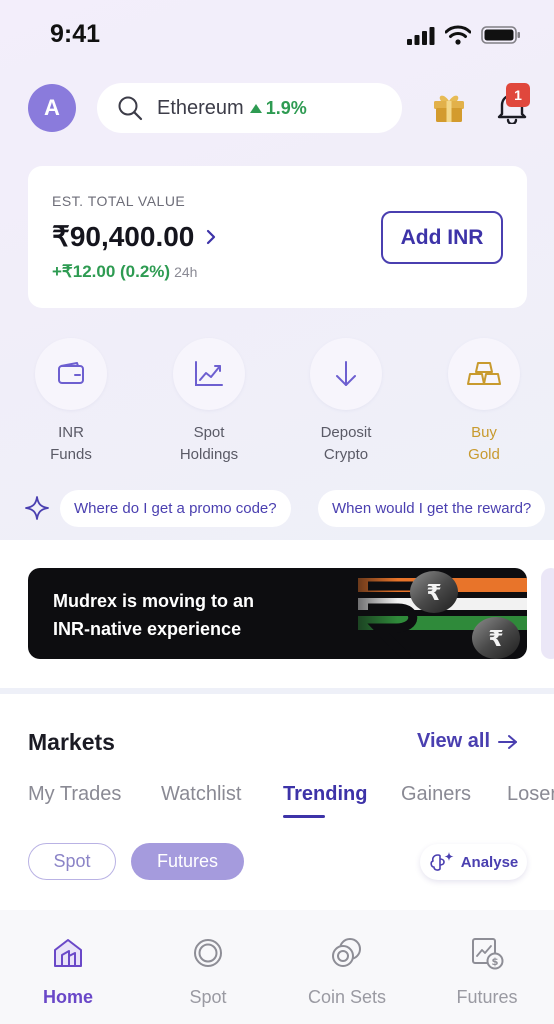 The image size is (554, 1024). What do you see at coordinates (208, 997) in the screenshot?
I see `nav-spot-label: Spot` at bounding box center [208, 997].